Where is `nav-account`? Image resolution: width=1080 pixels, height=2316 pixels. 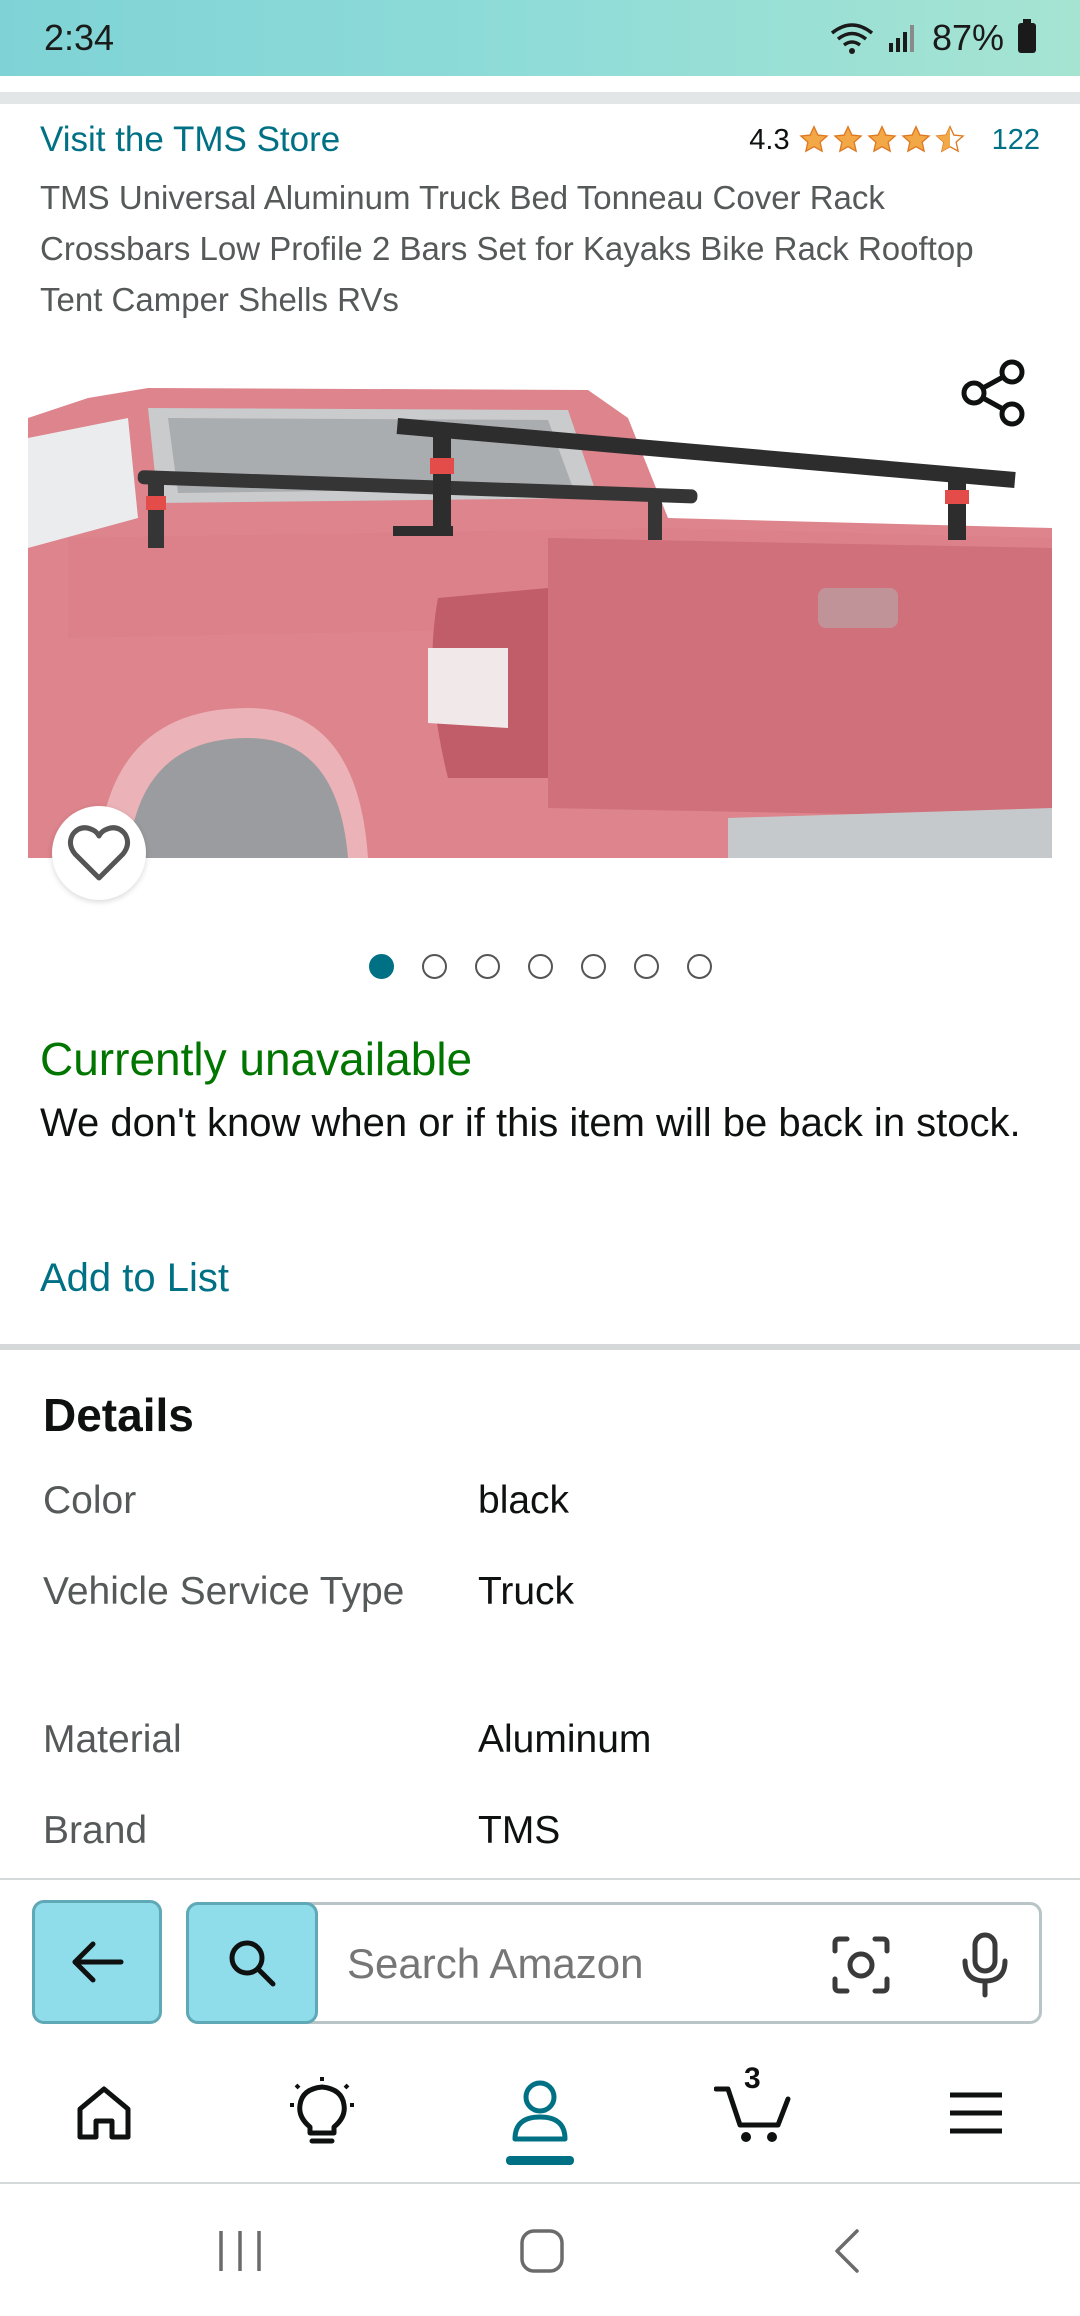
nav-account is located at coordinates (540, 2113).